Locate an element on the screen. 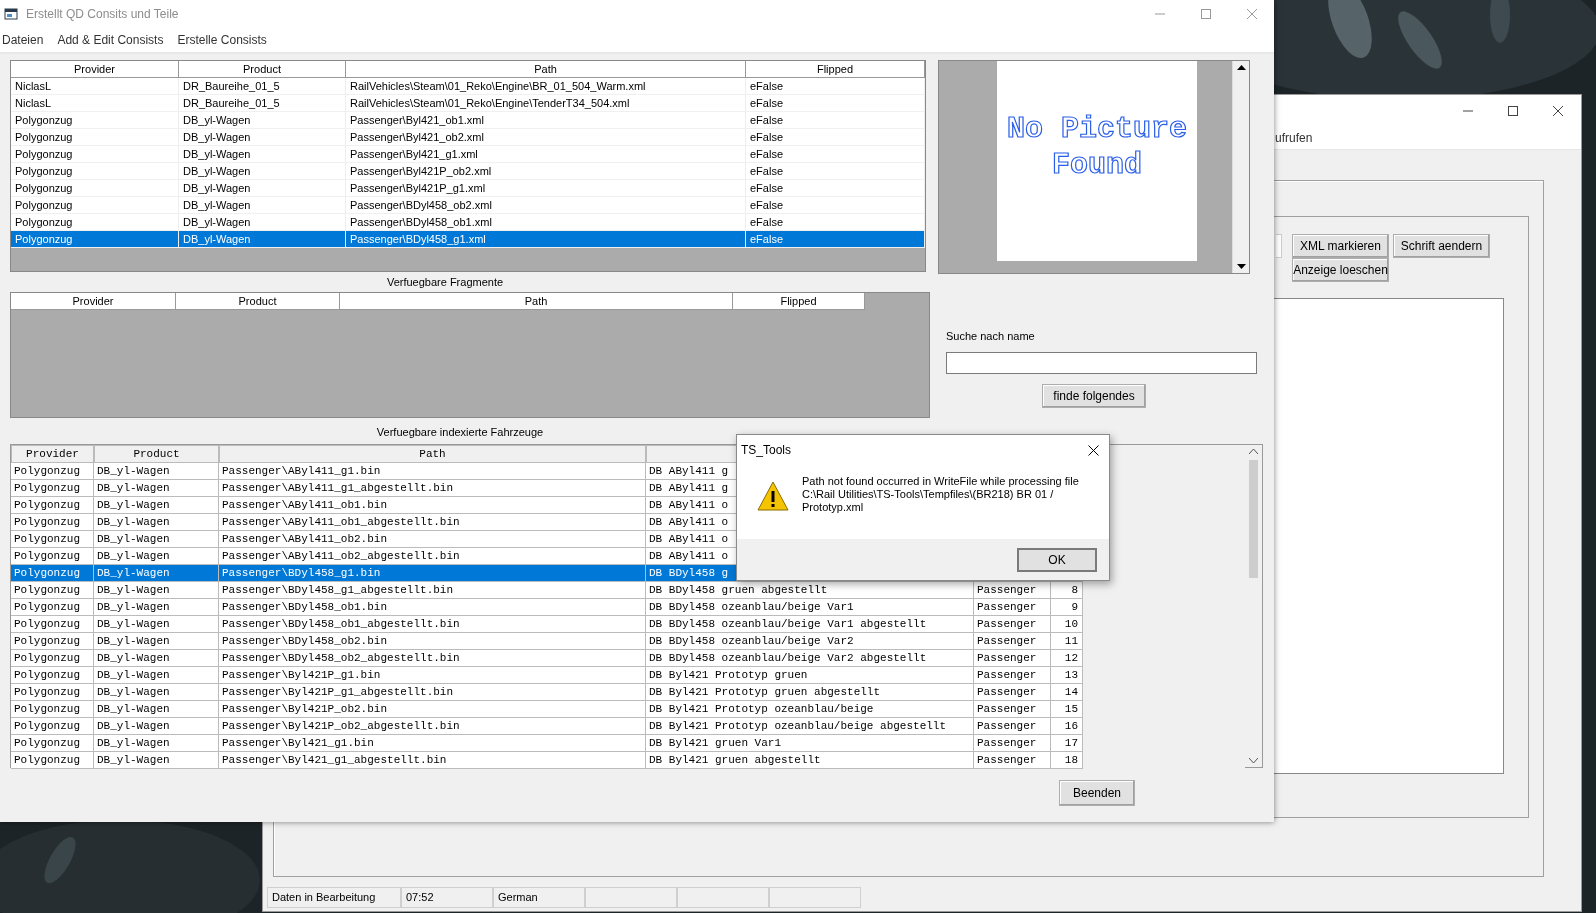 This screenshot has height=913, width=1596. table-row: Polygonzug DB_yl-Wagen Passenger\Byl421P_ob2.xml eFalse is located at coordinates (468, 171).